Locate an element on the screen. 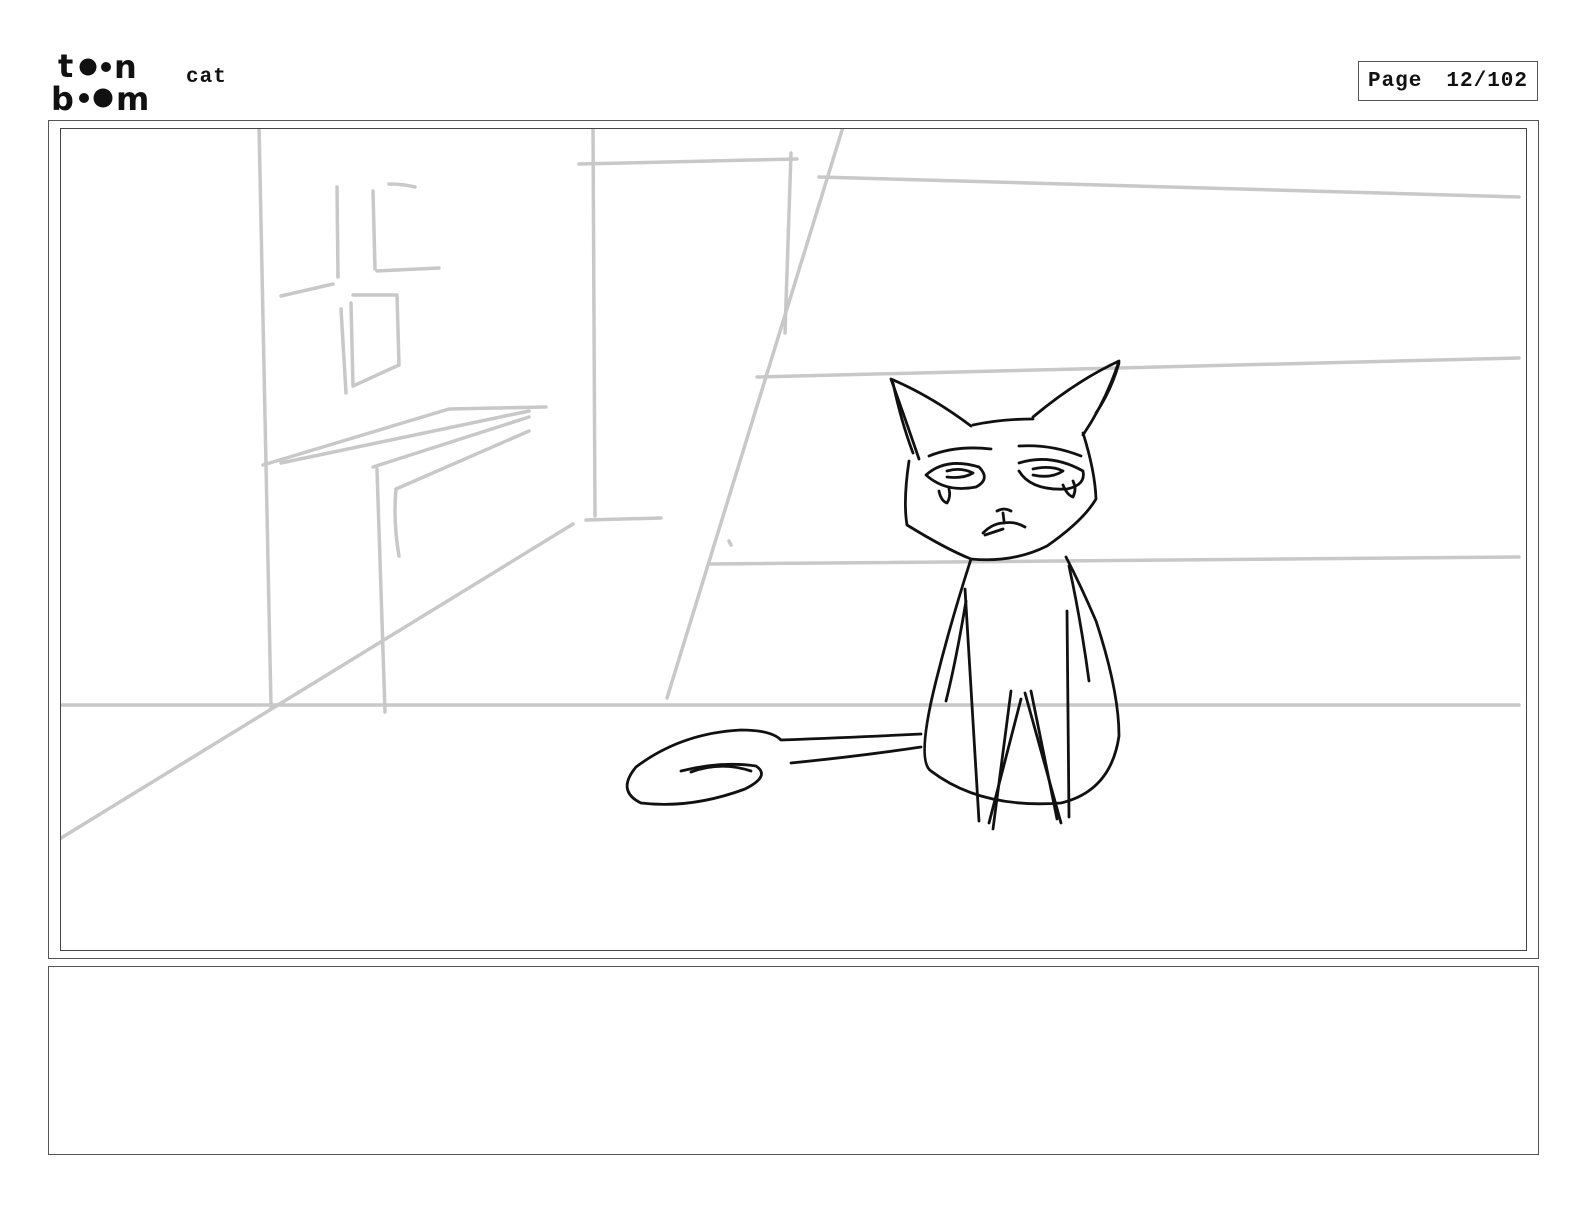 The width and height of the screenshot is (1584, 1224). panel-notes-box is located at coordinates (793, 1060).